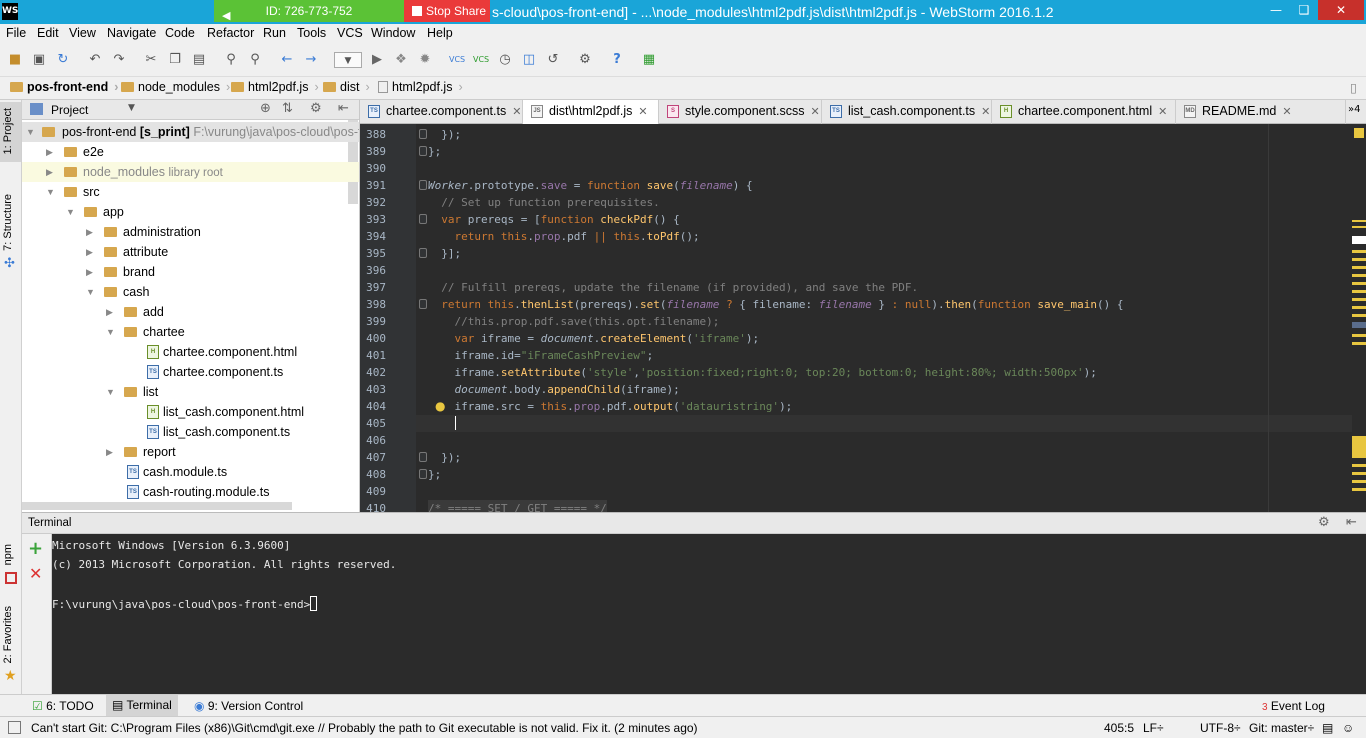 The image size is (1366, 738). I want to click on stop-share-button: Stop Share, so click(447, 11).